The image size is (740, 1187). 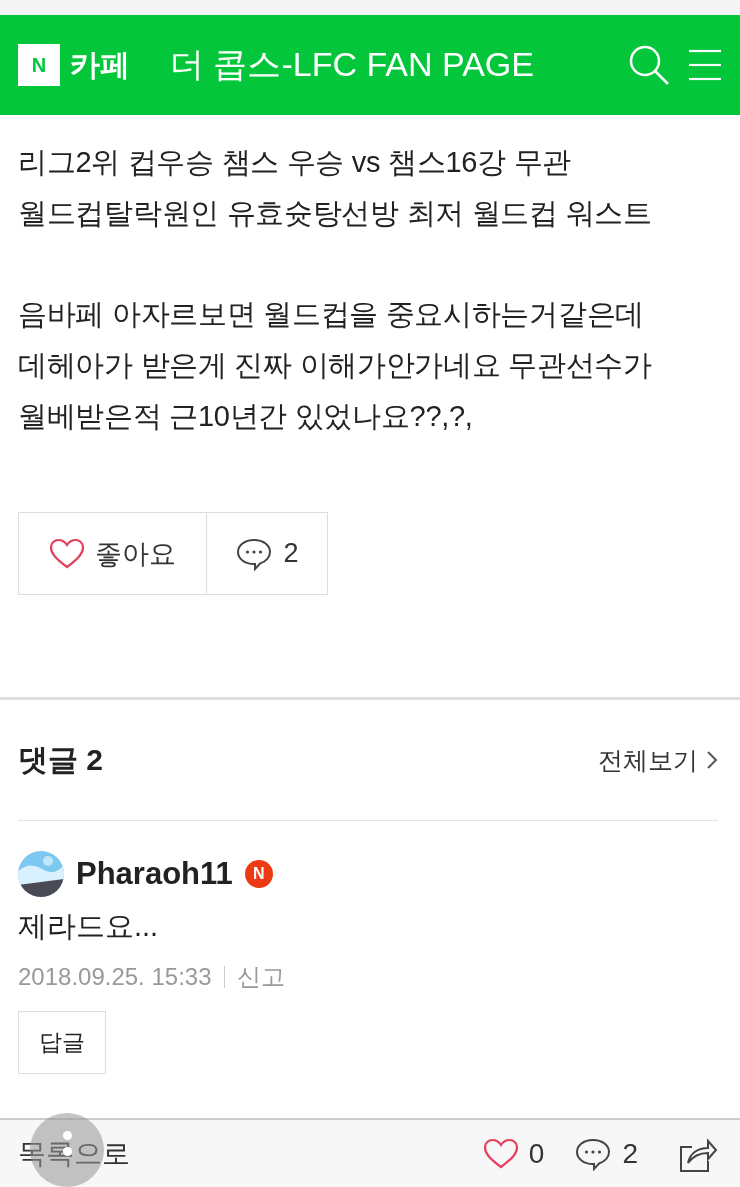 What do you see at coordinates (335, 365) in the screenshot?
I see `post-text: 음바페 아자르보면 월드컵을 중요시하는거같은데 데헤아가 받은게 진짜 이해가안가네요 무관선수가 월베받은적 근10년간 있었나요??,?,` at bounding box center [335, 365].